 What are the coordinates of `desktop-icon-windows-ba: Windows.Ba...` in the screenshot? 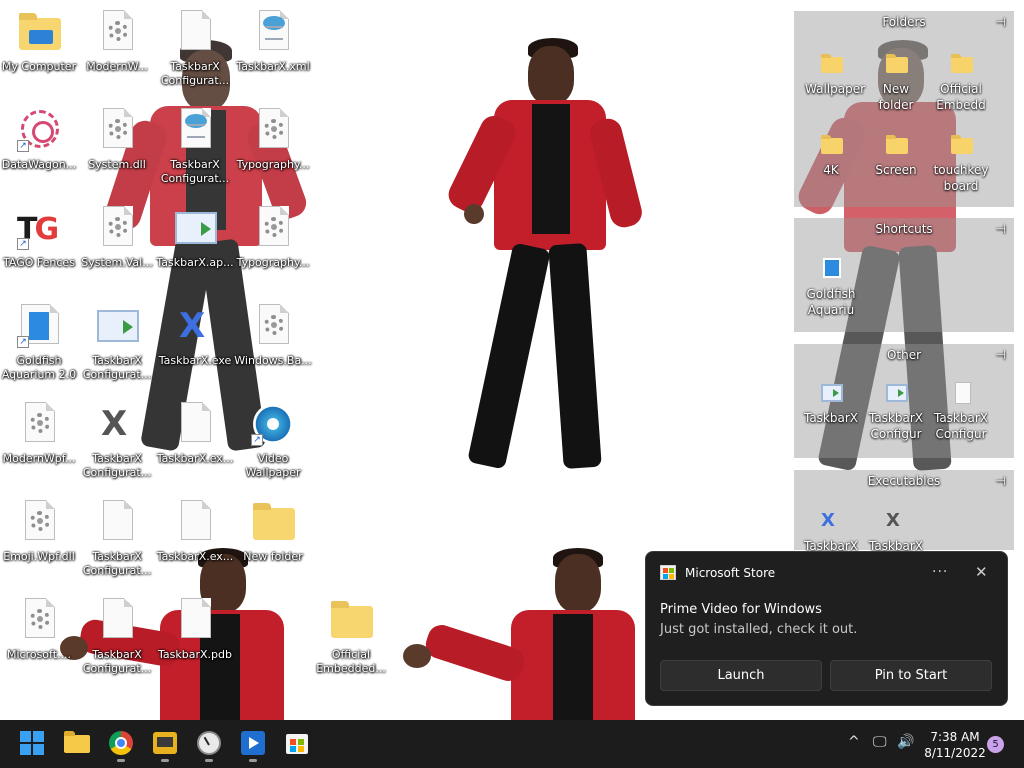 It's located at (273, 342).